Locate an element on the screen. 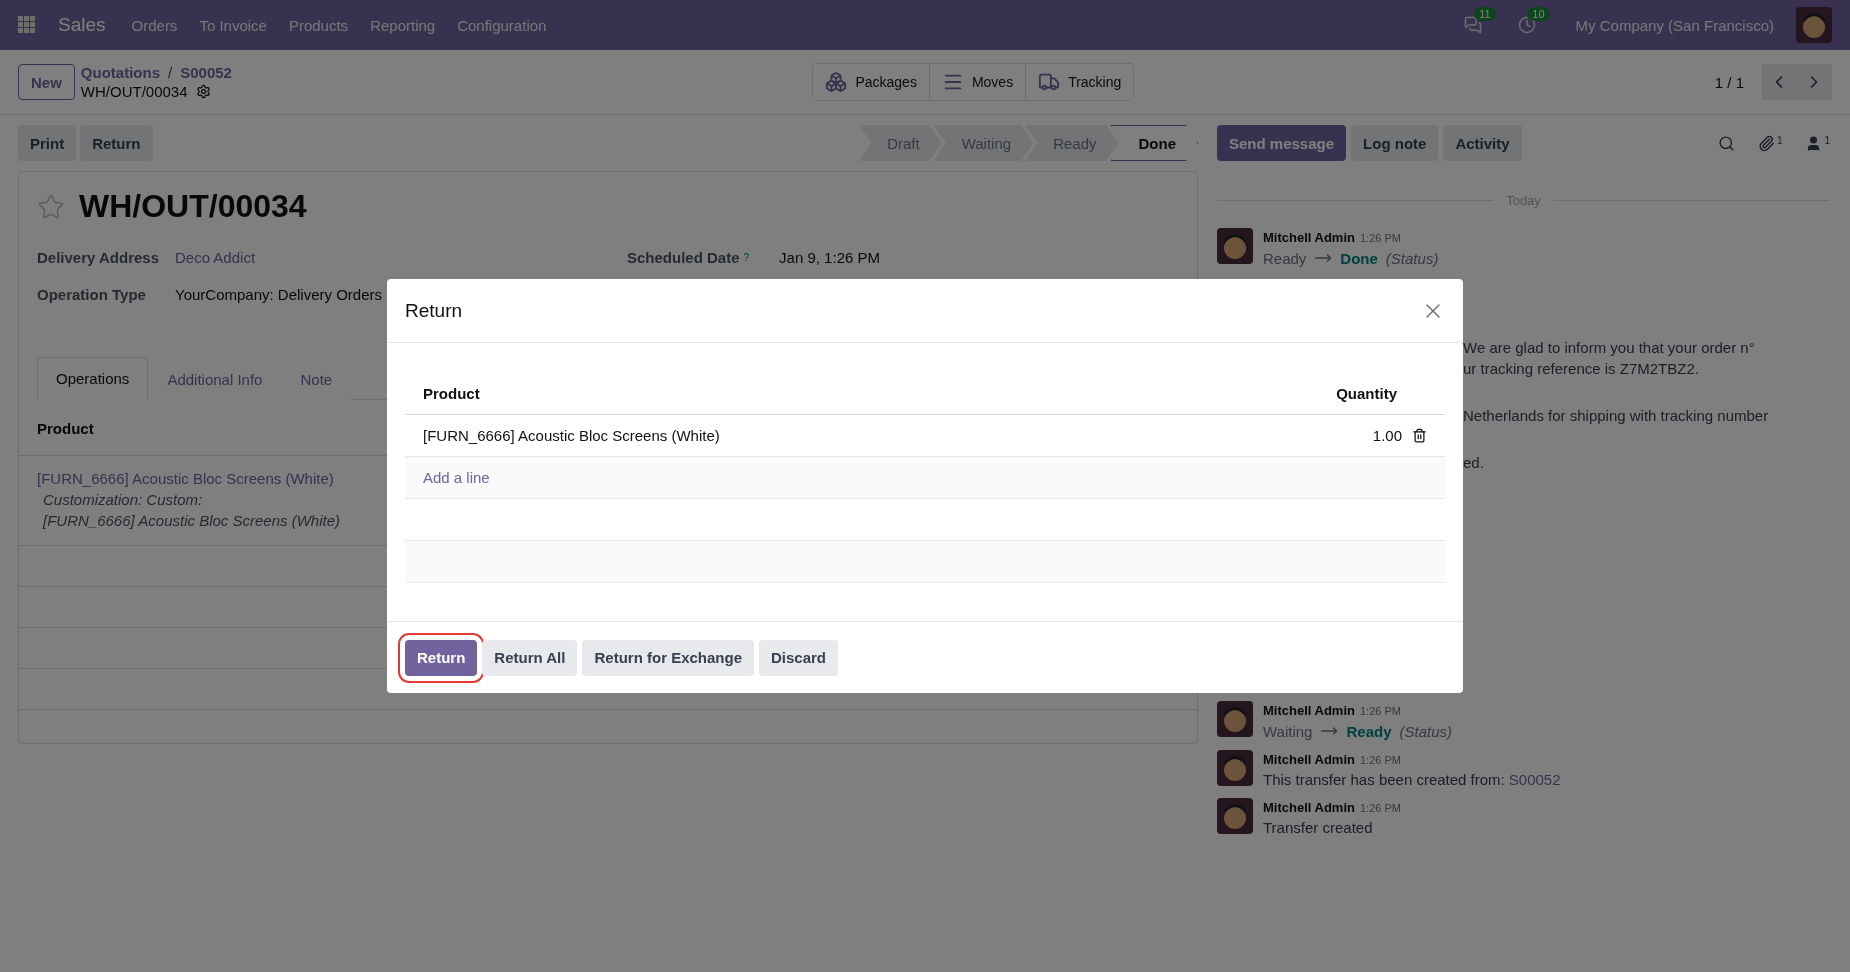 The width and height of the screenshot is (1850, 972). record-link: S00052 is located at coordinates (1534, 779).